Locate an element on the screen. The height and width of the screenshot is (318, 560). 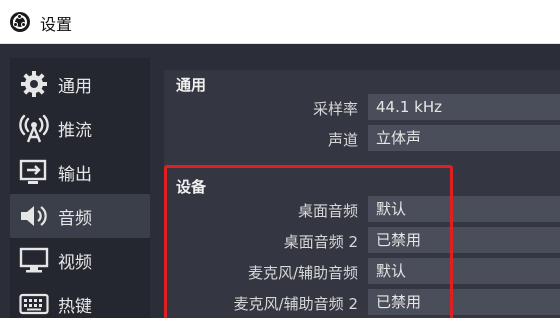
desktop-audio-2-select: 已禁用 is located at coordinates (464, 240).